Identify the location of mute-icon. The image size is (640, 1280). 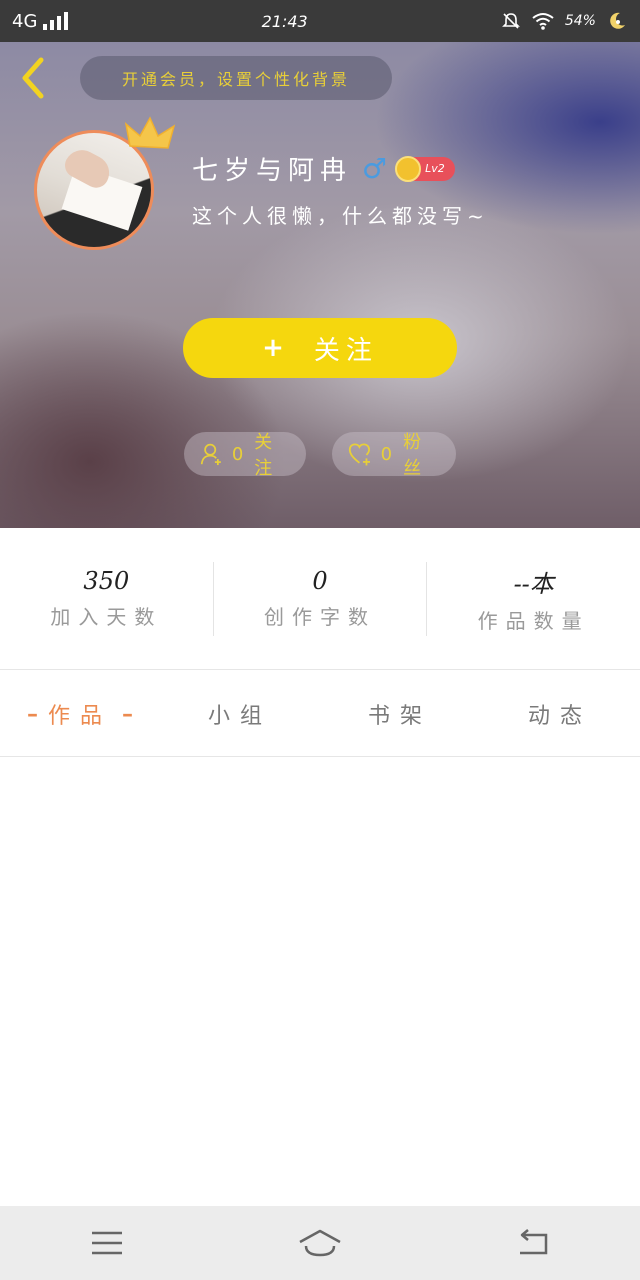
(510, 21).